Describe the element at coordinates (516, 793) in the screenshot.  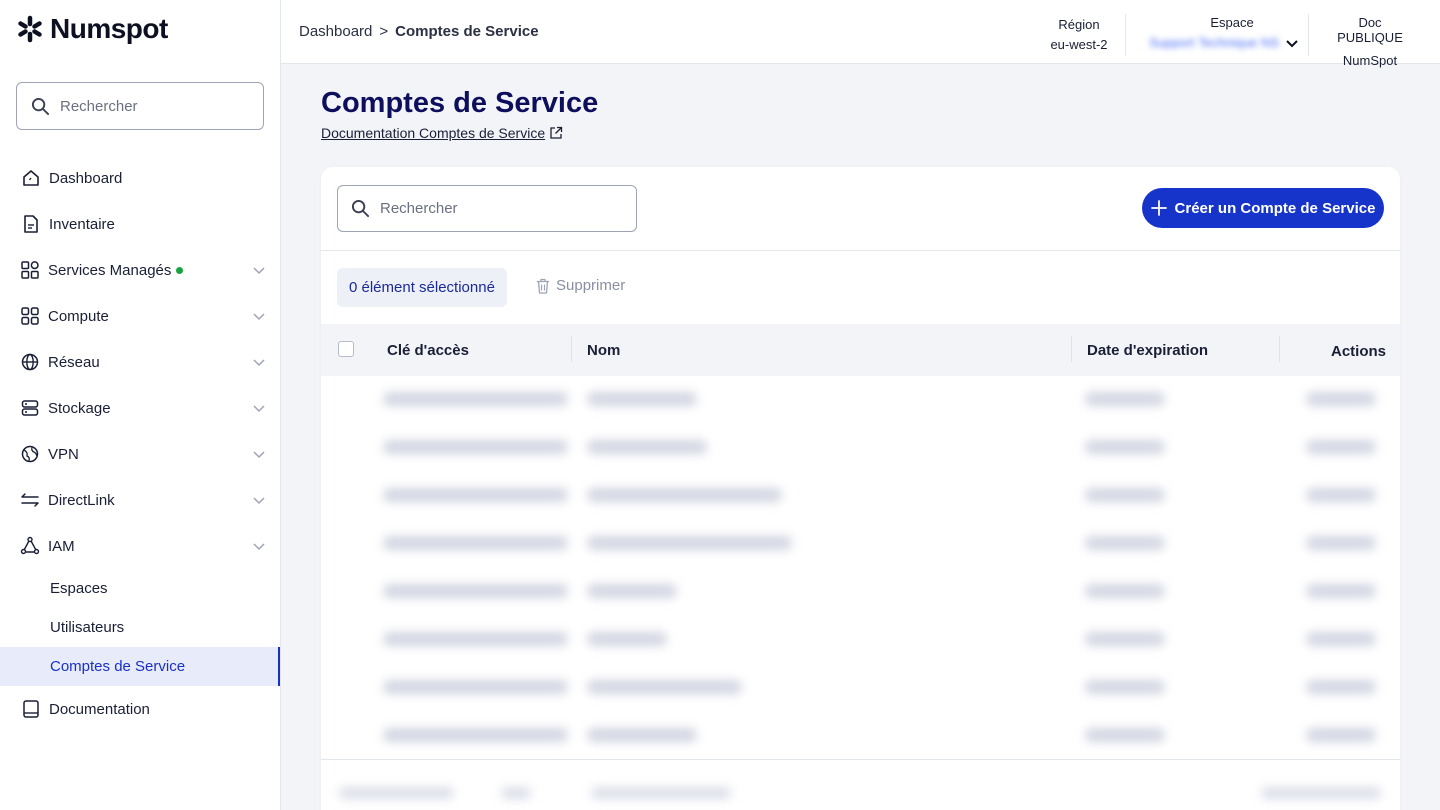
I see `pagination-select` at that location.